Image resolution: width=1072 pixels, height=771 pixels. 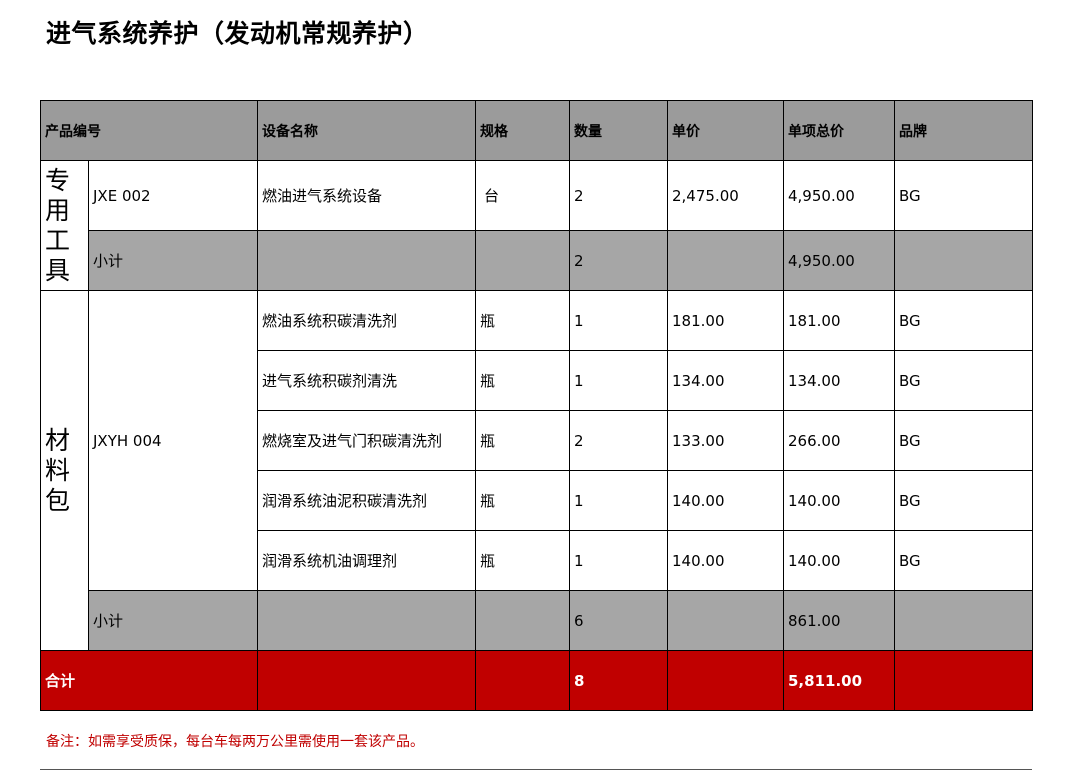 I want to click on item-line-total: 266.00, so click(x=839, y=440).